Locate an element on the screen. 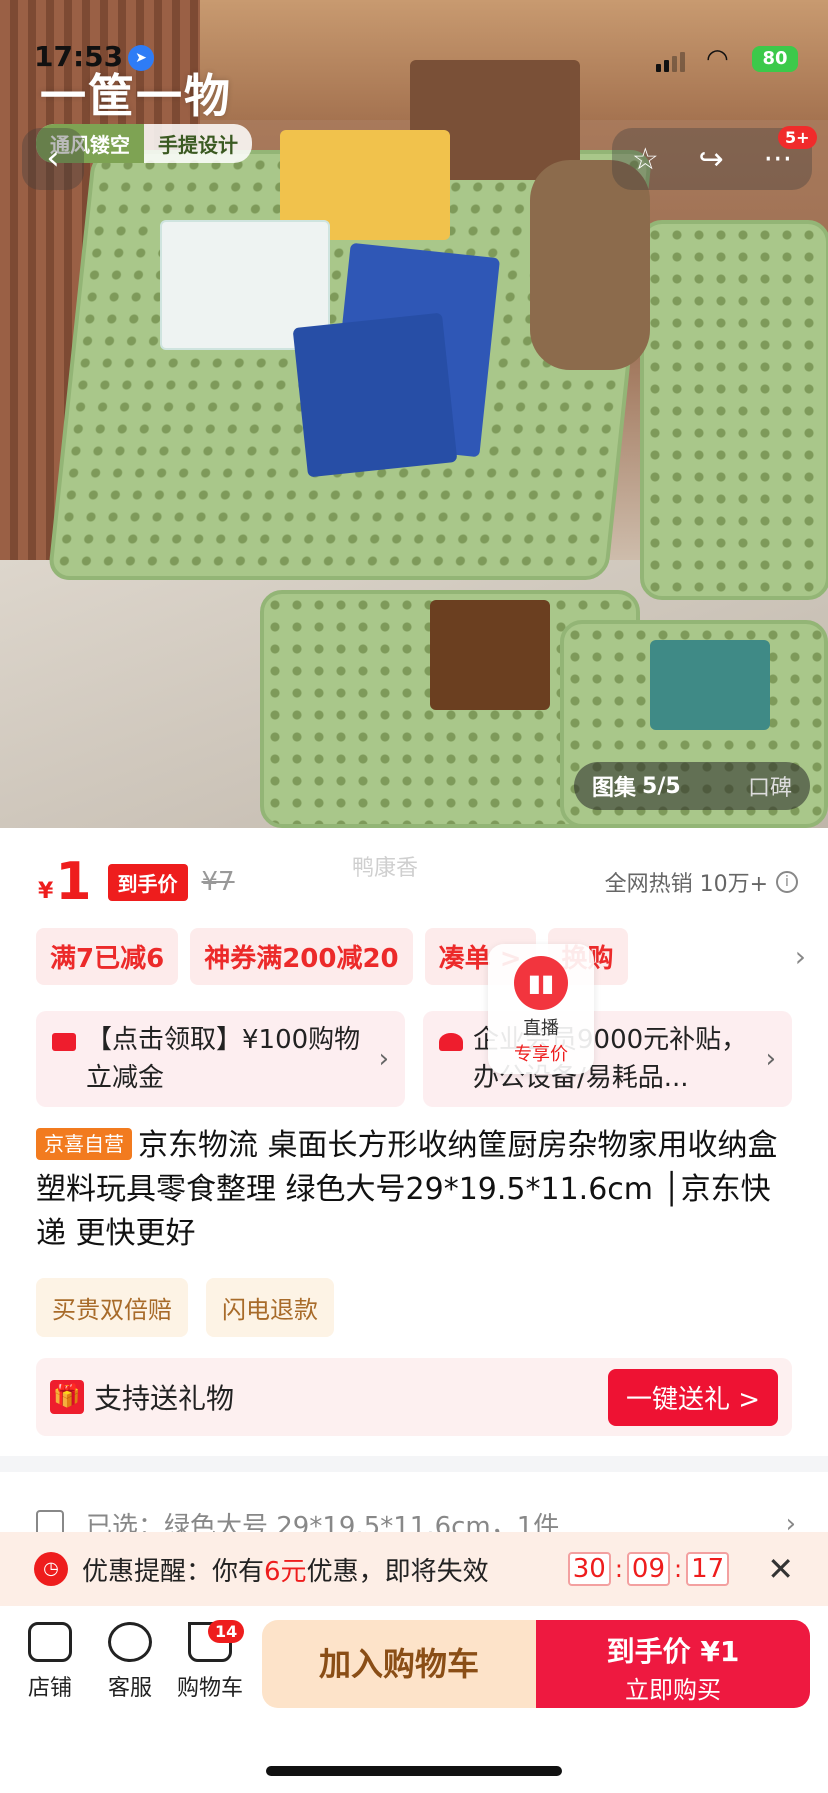  final-price-badge: 到手价 is located at coordinates (147, 882).